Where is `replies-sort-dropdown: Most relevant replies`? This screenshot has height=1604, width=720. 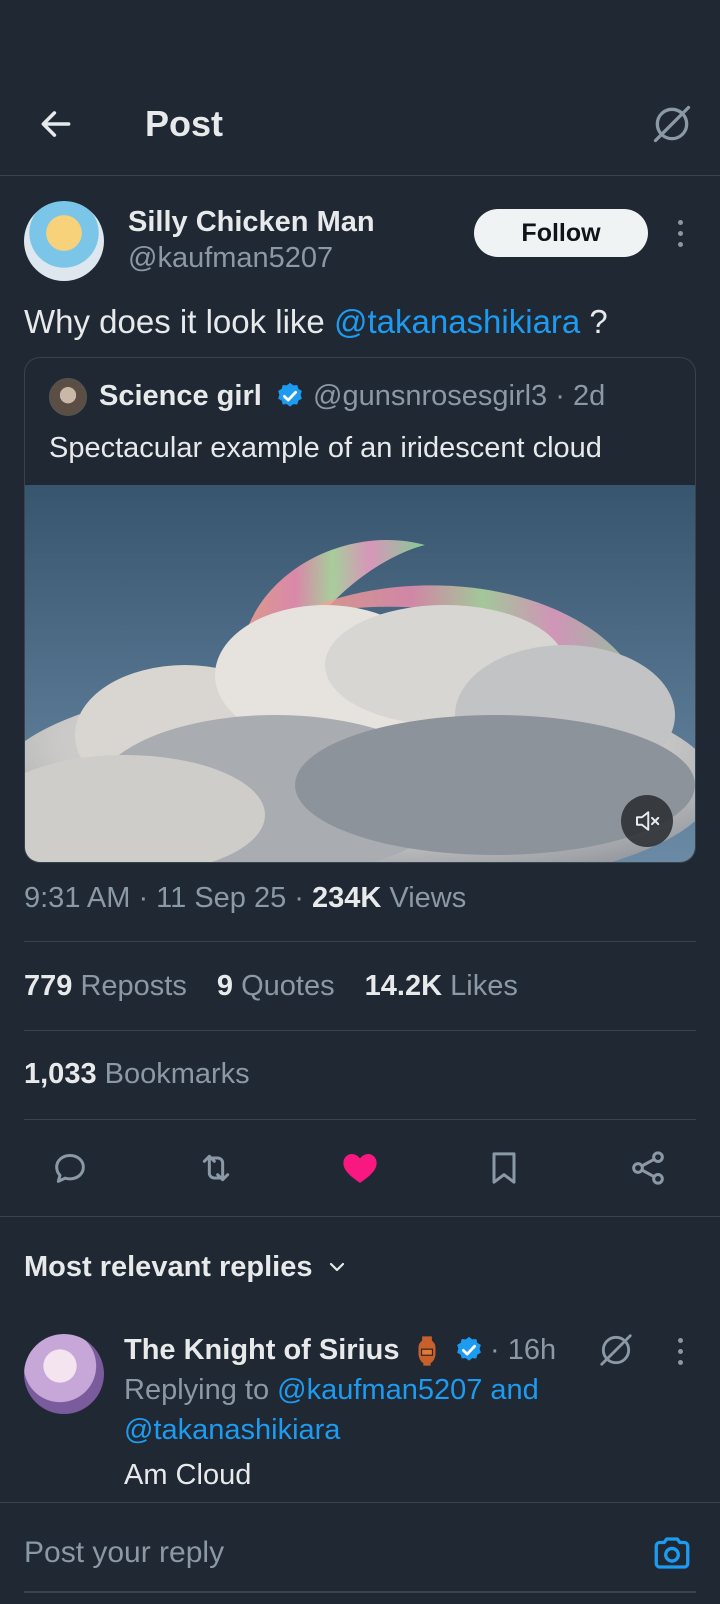
replies-sort-dropdown: Most relevant replies is located at coordinates (186, 1267).